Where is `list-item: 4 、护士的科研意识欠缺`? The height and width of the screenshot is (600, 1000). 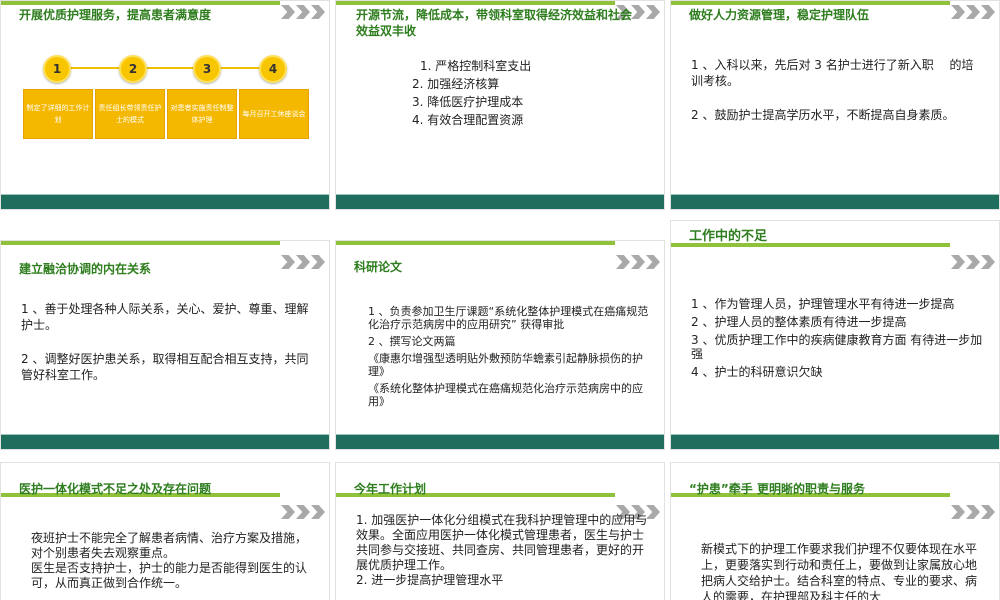 list-item: 4 、护士的科研意识欠缺 is located at coordinates (757, 372).